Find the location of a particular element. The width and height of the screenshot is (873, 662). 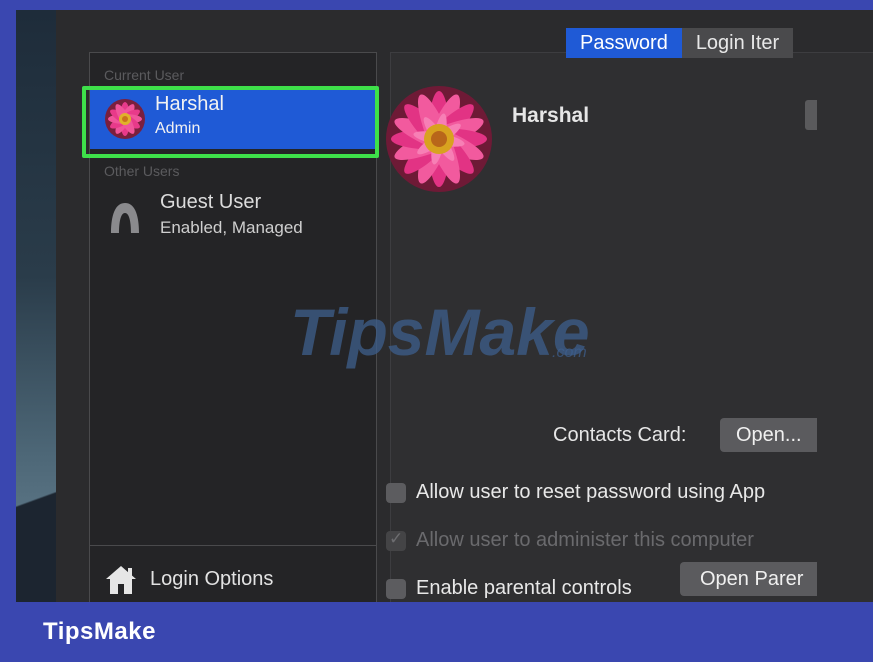

pane-user-name: Harshal is located at coordinates (551, 115).